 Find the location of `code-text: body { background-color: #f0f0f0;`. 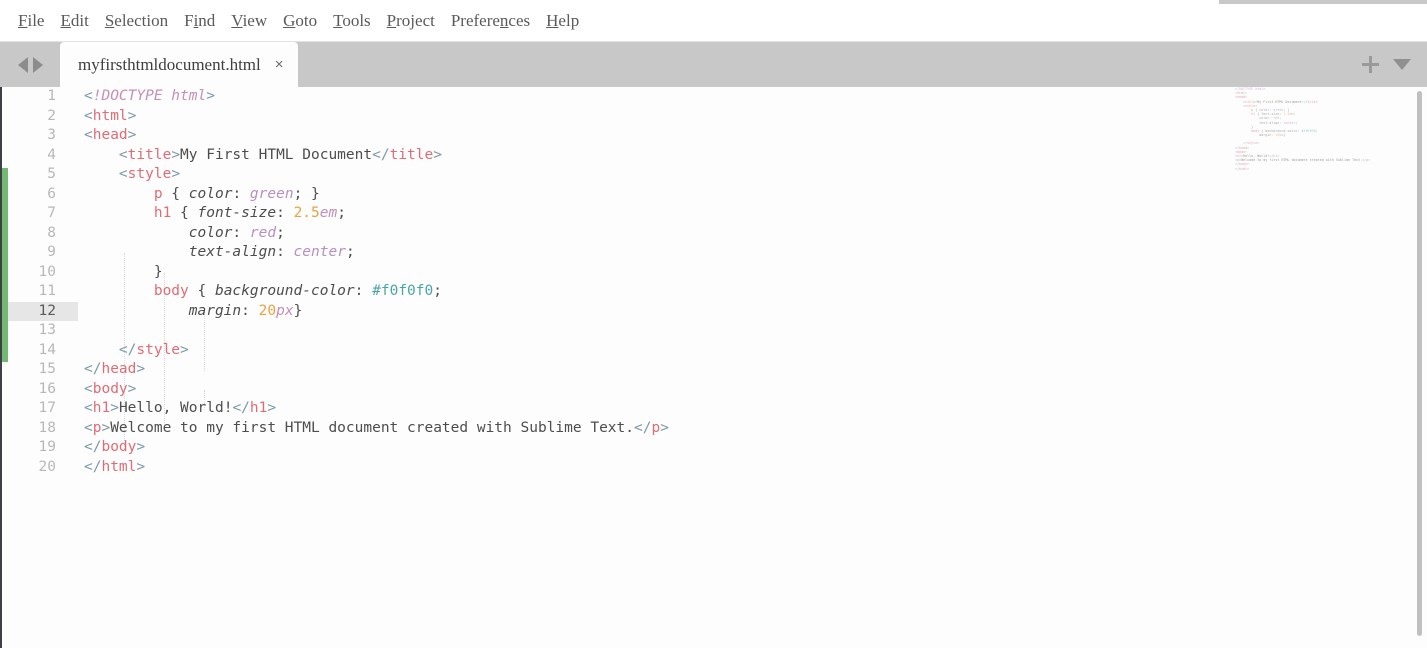

code-text: body { background-color: #f0f0f0; is located at coordinates (263, 292).